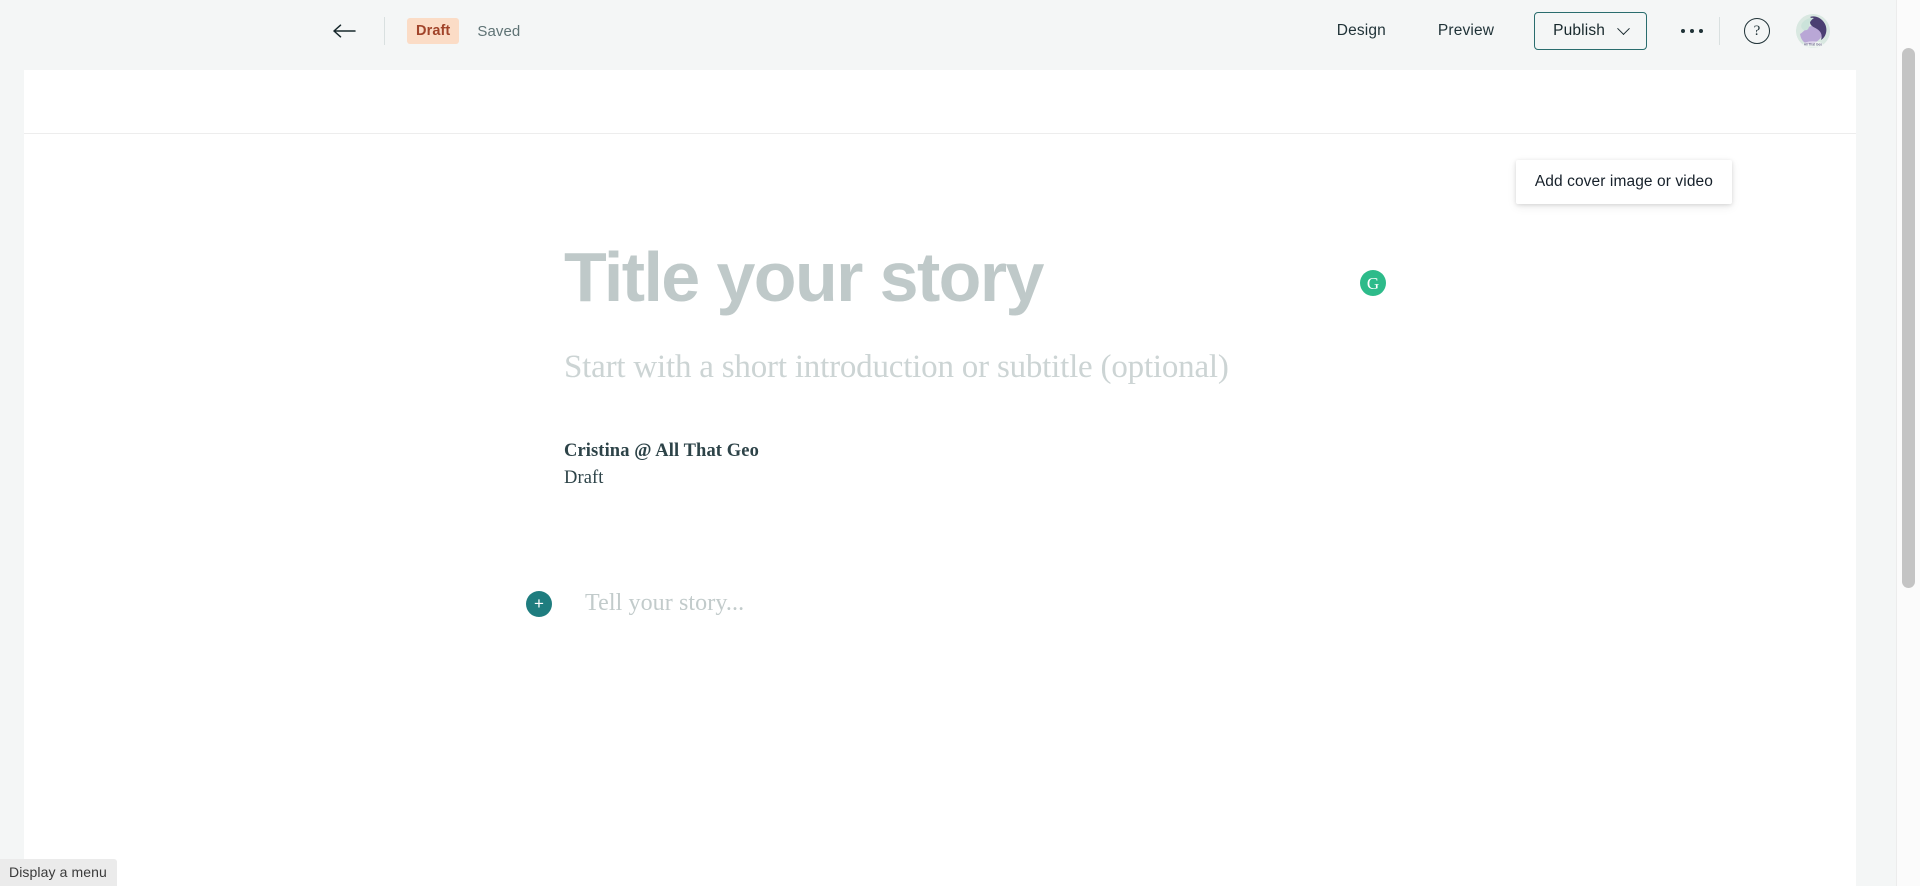 The image size is (1920, 886). I want to click on grammarly-icon: G, so click(1373, 283).